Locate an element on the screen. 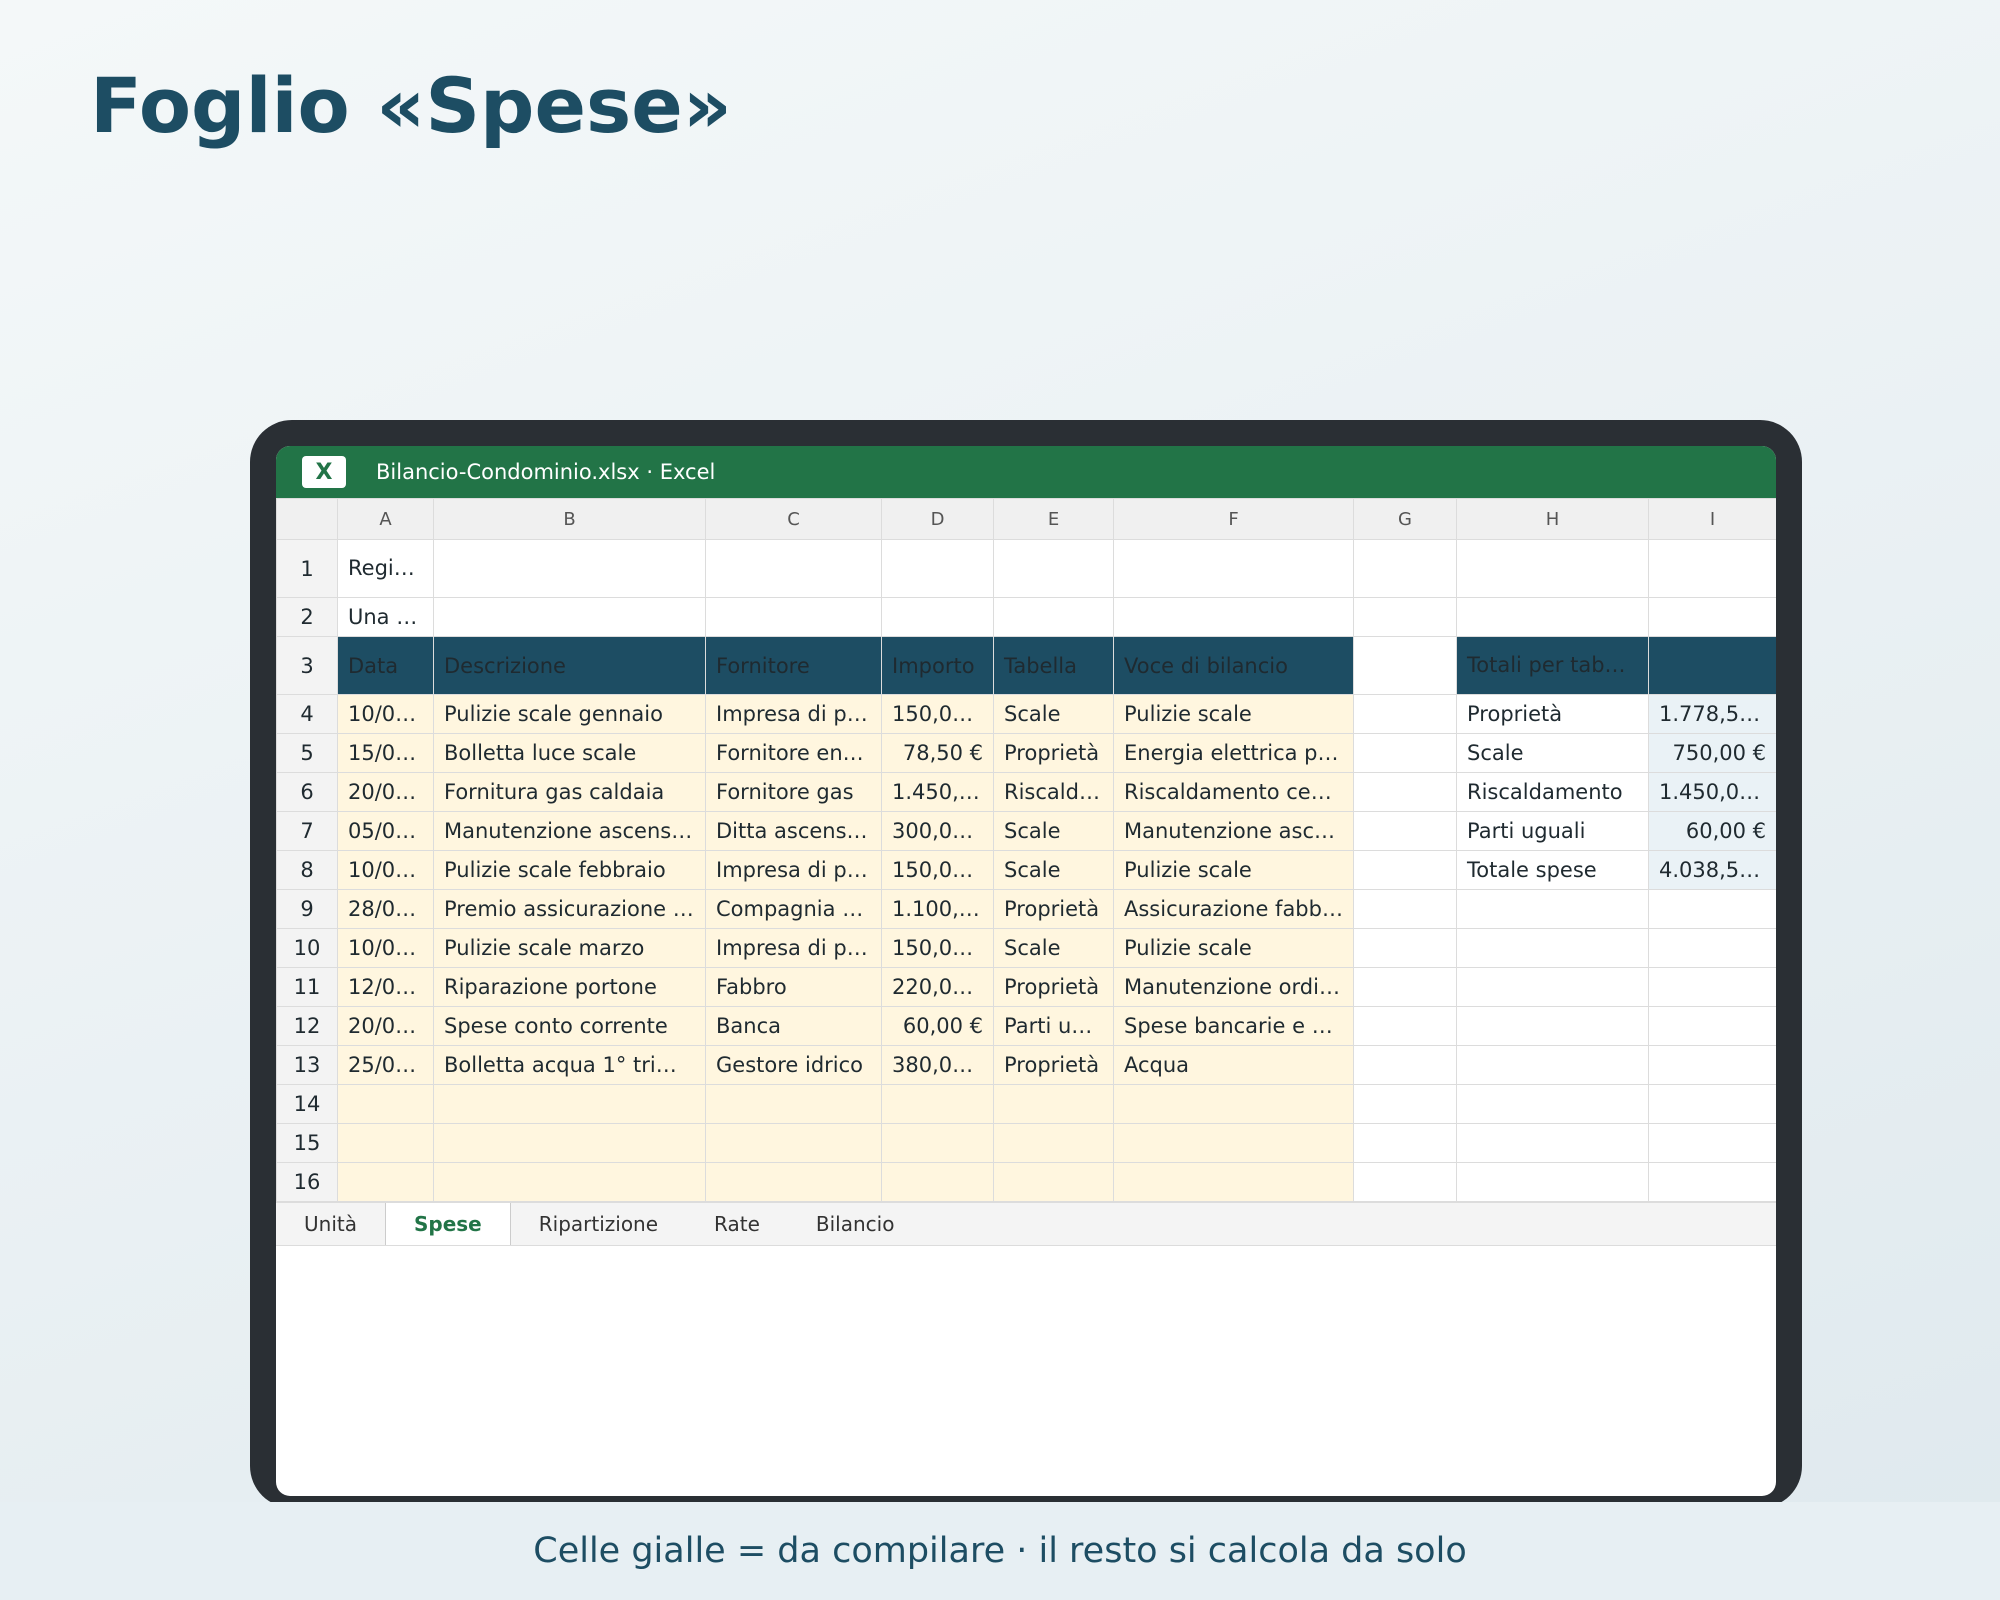  input-cell: Pulizie scale febbraio is located at coordinates (569, 870).